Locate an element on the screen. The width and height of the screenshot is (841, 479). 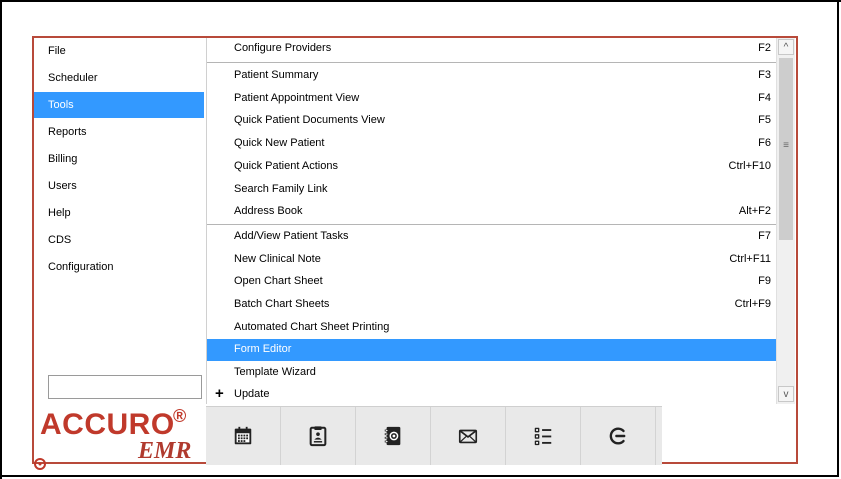
menu-item-quick-patient-actions: Quick Patient Actions Ctrl+F10 is located at coordinates (492, 167).